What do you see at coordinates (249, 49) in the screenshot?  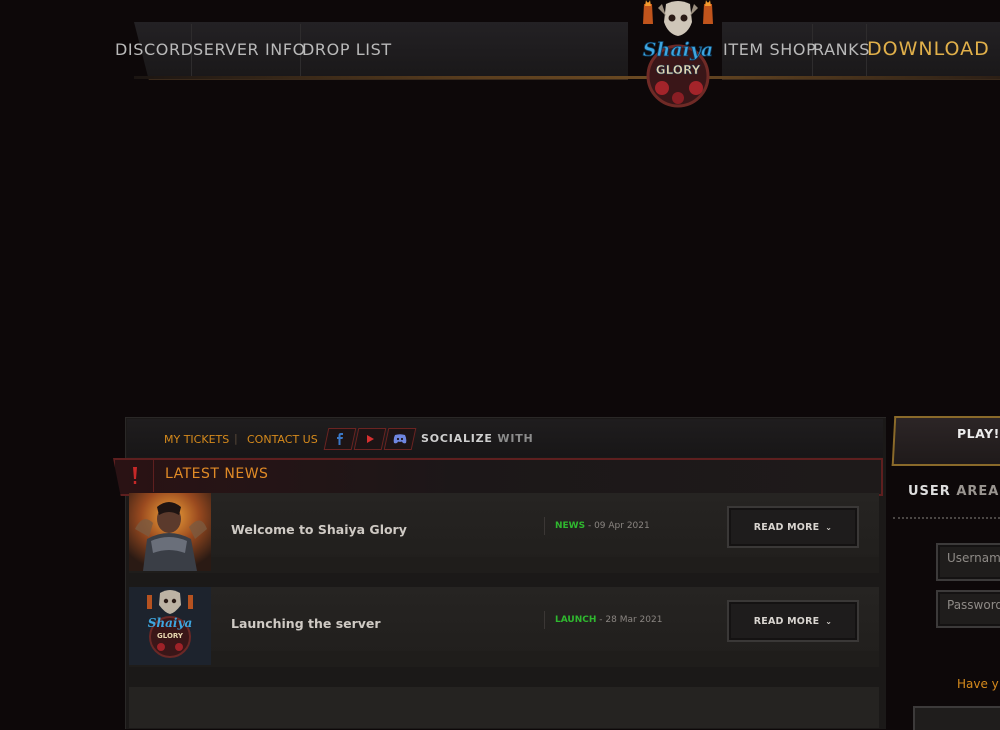 I see `nav-link-server-info: SERVER INFO` at bounding box center [249, 49].